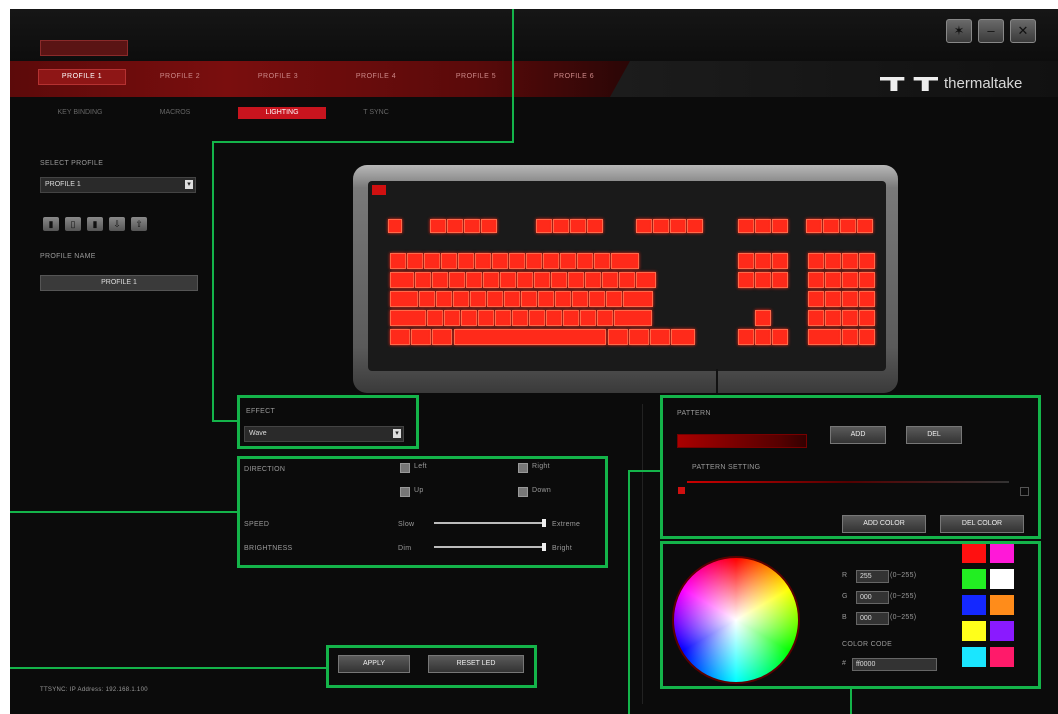 Image resolution: width=1058 pixels, height=714 pixels. Describe the element at coordinates (94, 690) in the screenshot. I see `status-text: TTSYNC: IP Address: 192.168.1.100` at that location.